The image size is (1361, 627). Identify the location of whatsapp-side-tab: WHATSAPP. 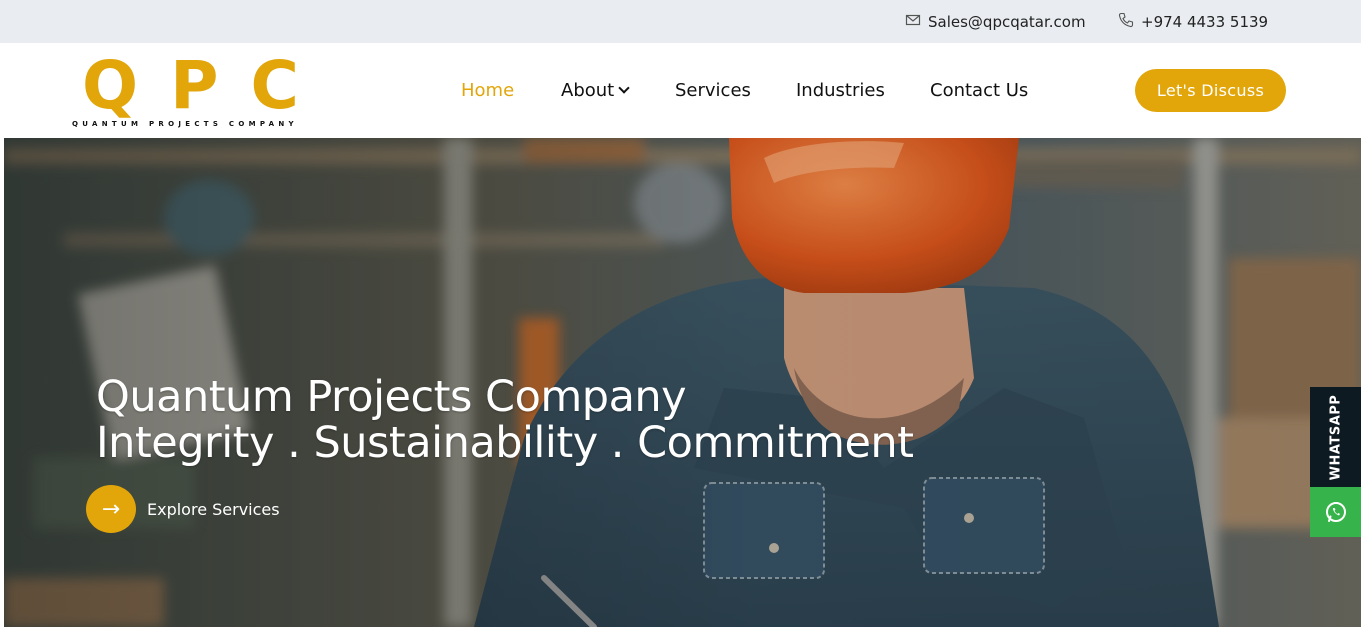
(1335, 437).